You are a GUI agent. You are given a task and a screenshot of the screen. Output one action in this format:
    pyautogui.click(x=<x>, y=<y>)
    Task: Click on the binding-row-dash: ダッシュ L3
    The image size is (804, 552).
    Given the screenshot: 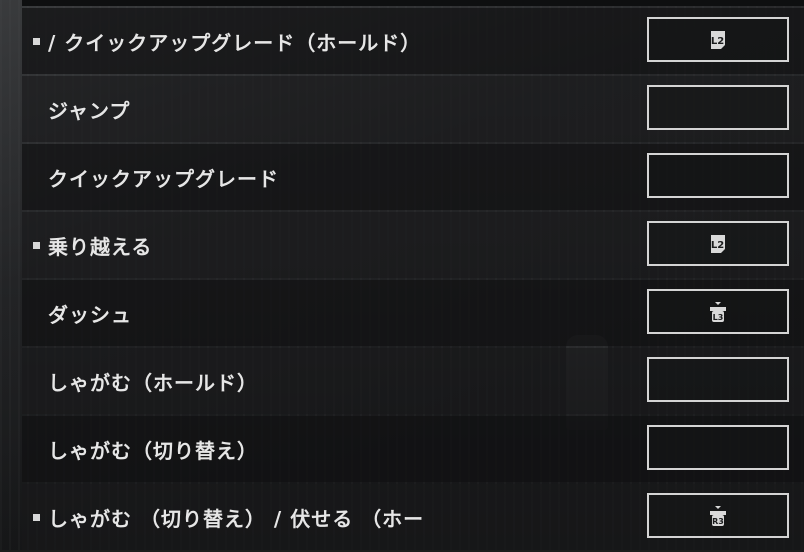 What is the action you would take?
    pyautogui.click(x=413, y=313)
    